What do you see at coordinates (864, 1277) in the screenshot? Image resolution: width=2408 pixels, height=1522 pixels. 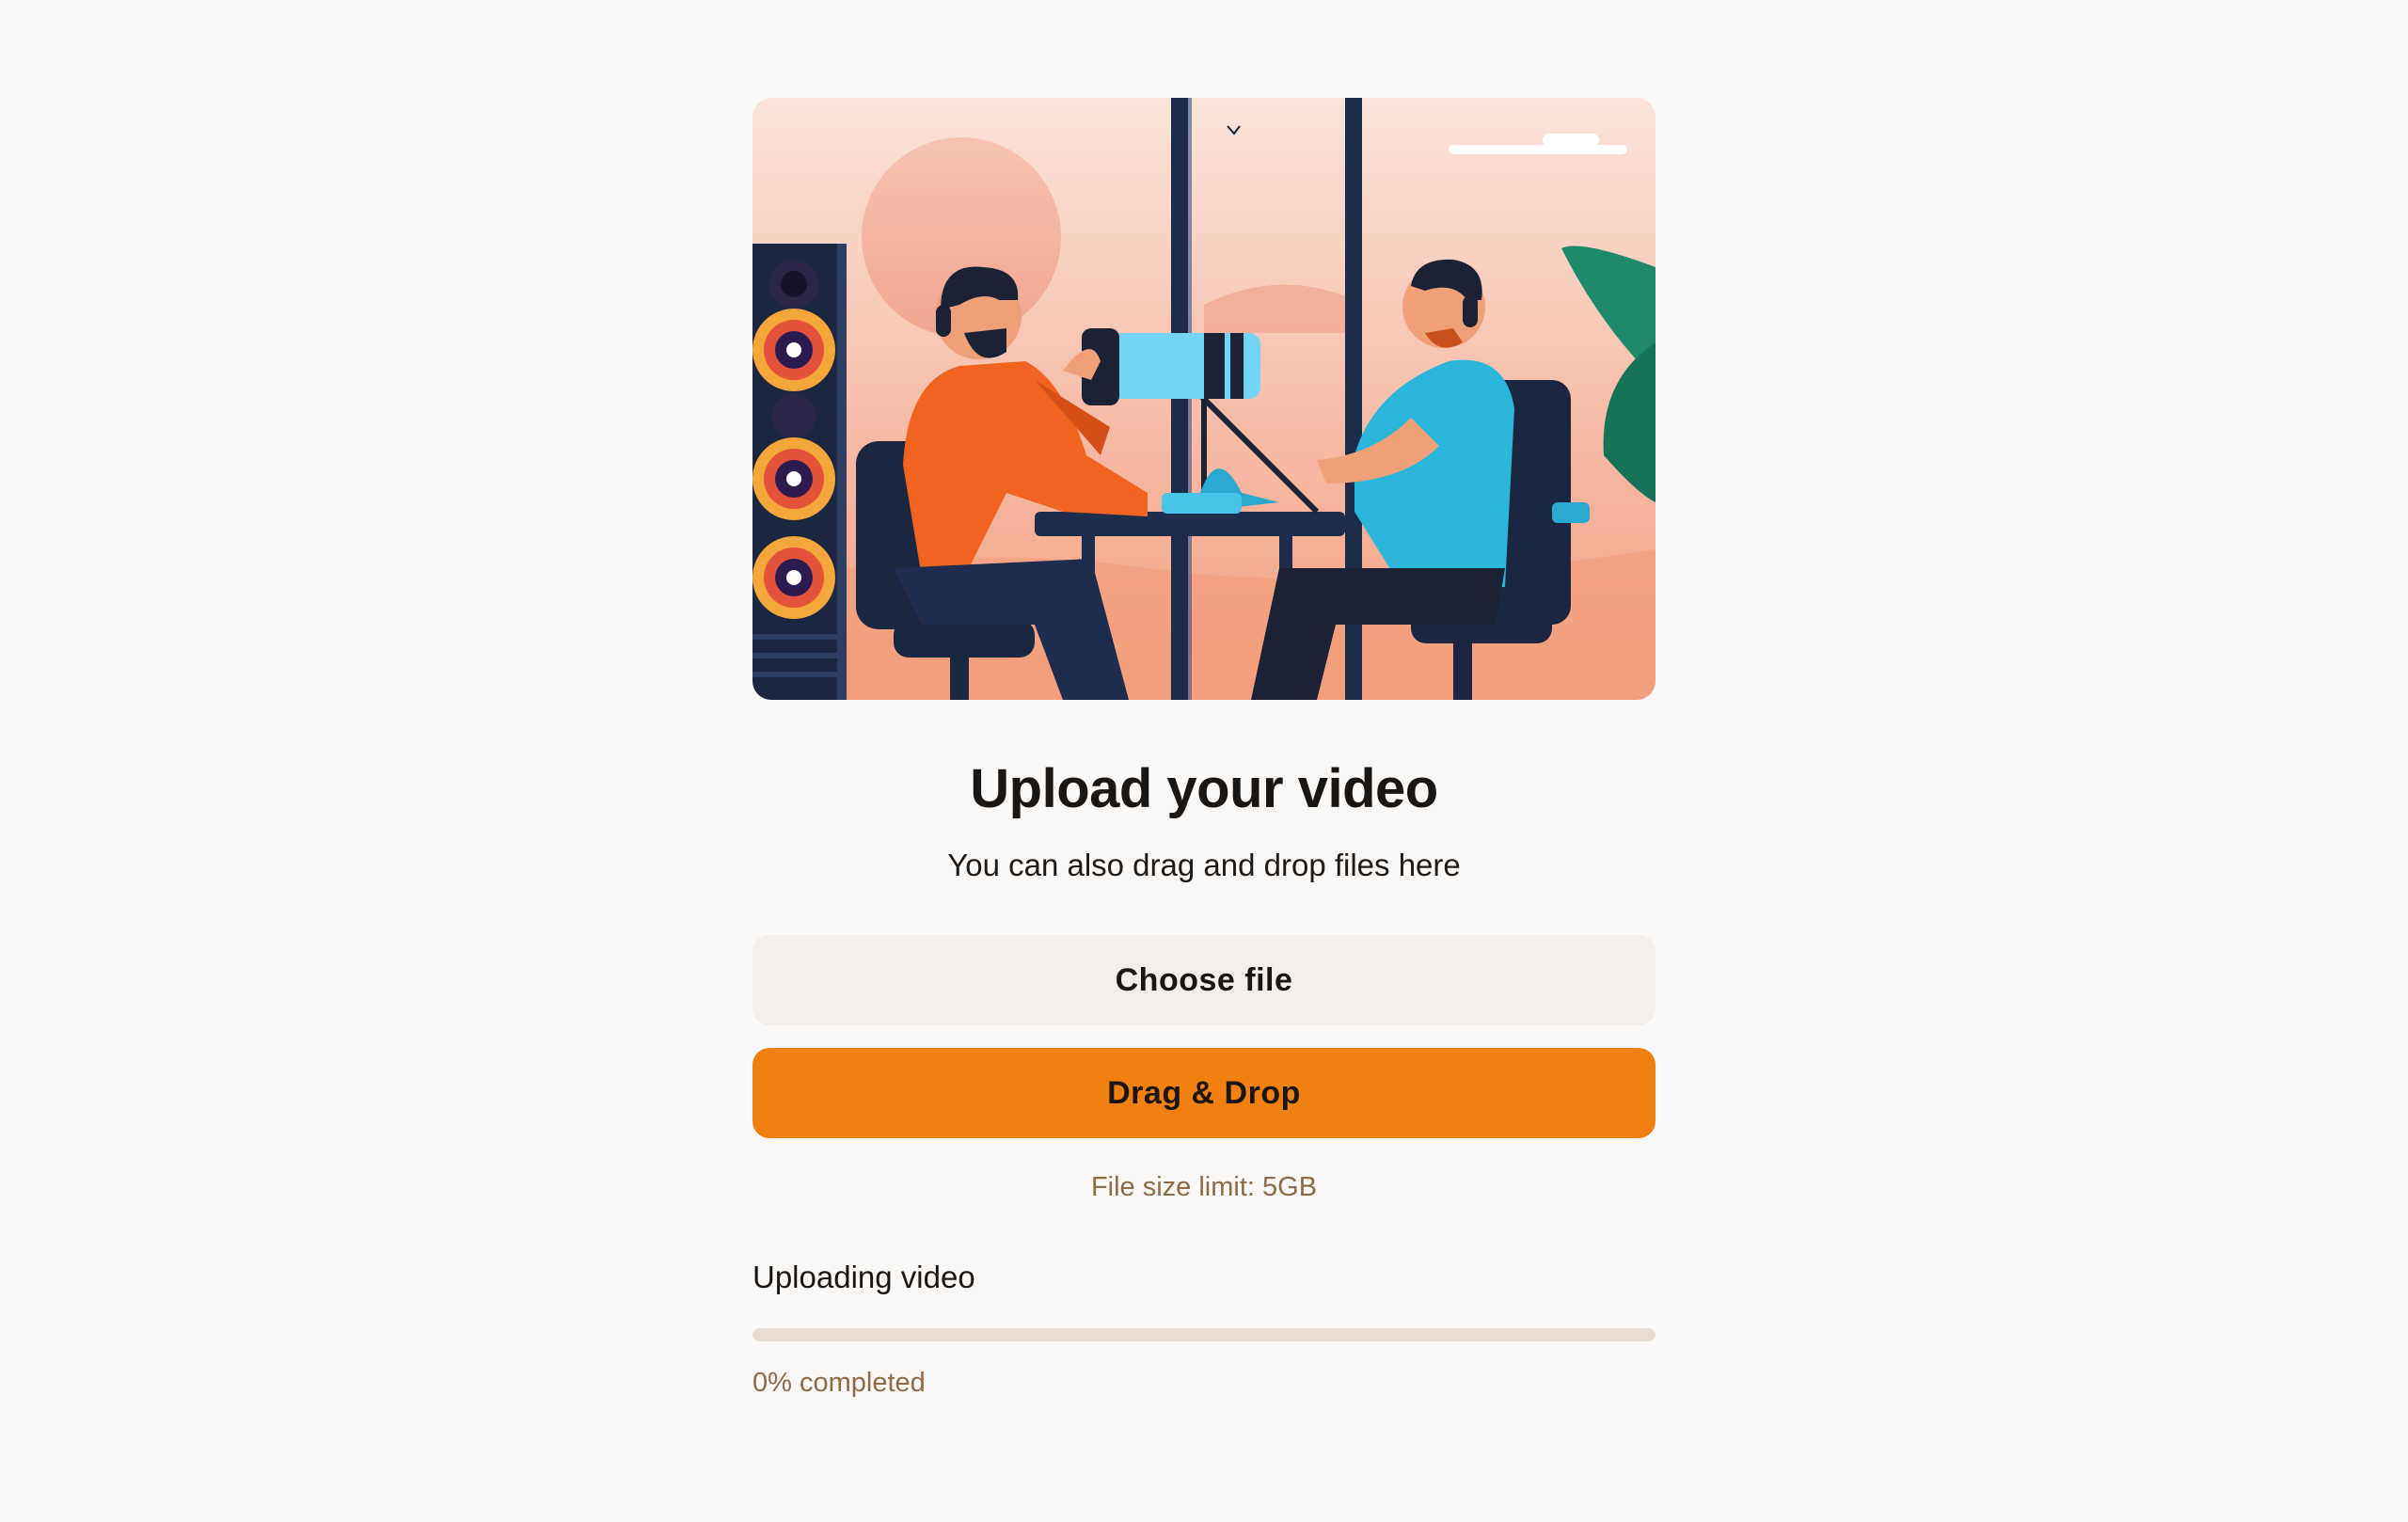 I see `progress-label: Uploading video` at bounding box center [864, 1277].